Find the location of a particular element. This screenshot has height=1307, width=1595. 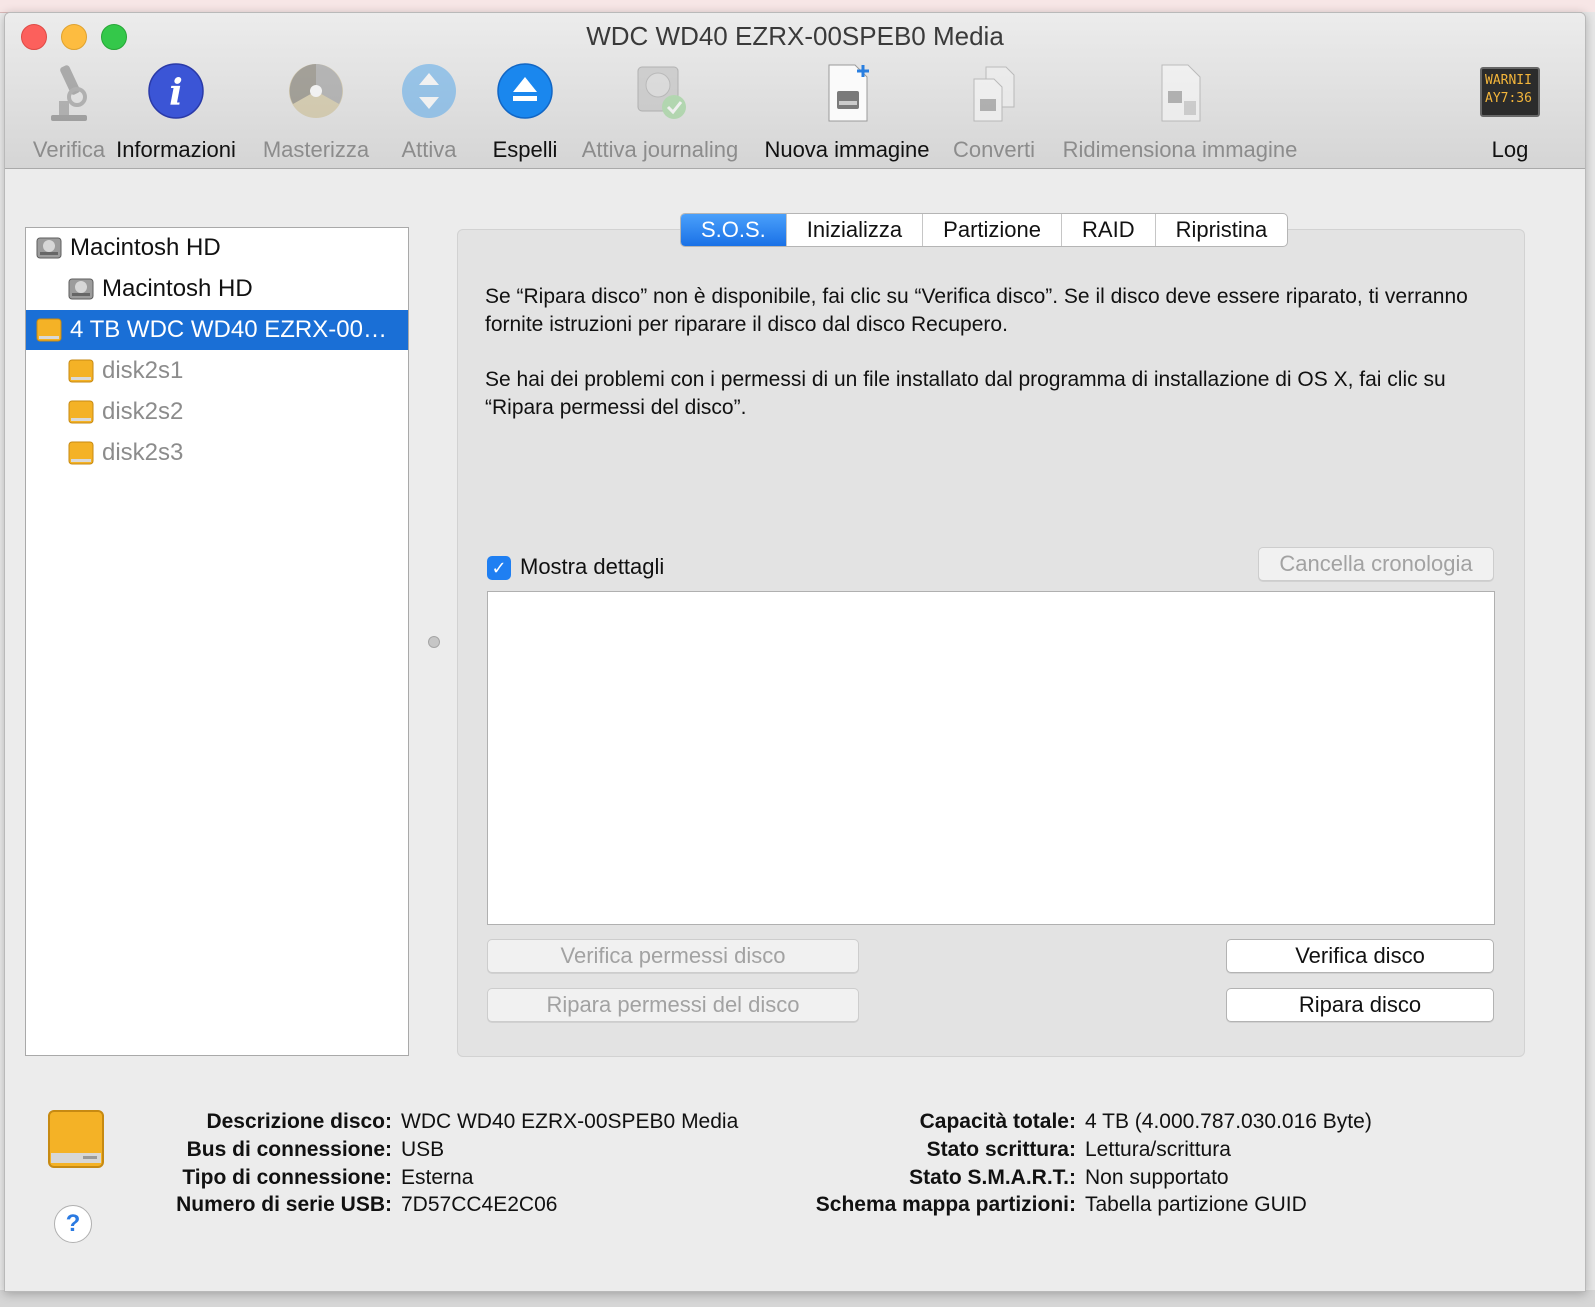

show-details-label: Mostra dettagli is located at coordinates (592, 567).